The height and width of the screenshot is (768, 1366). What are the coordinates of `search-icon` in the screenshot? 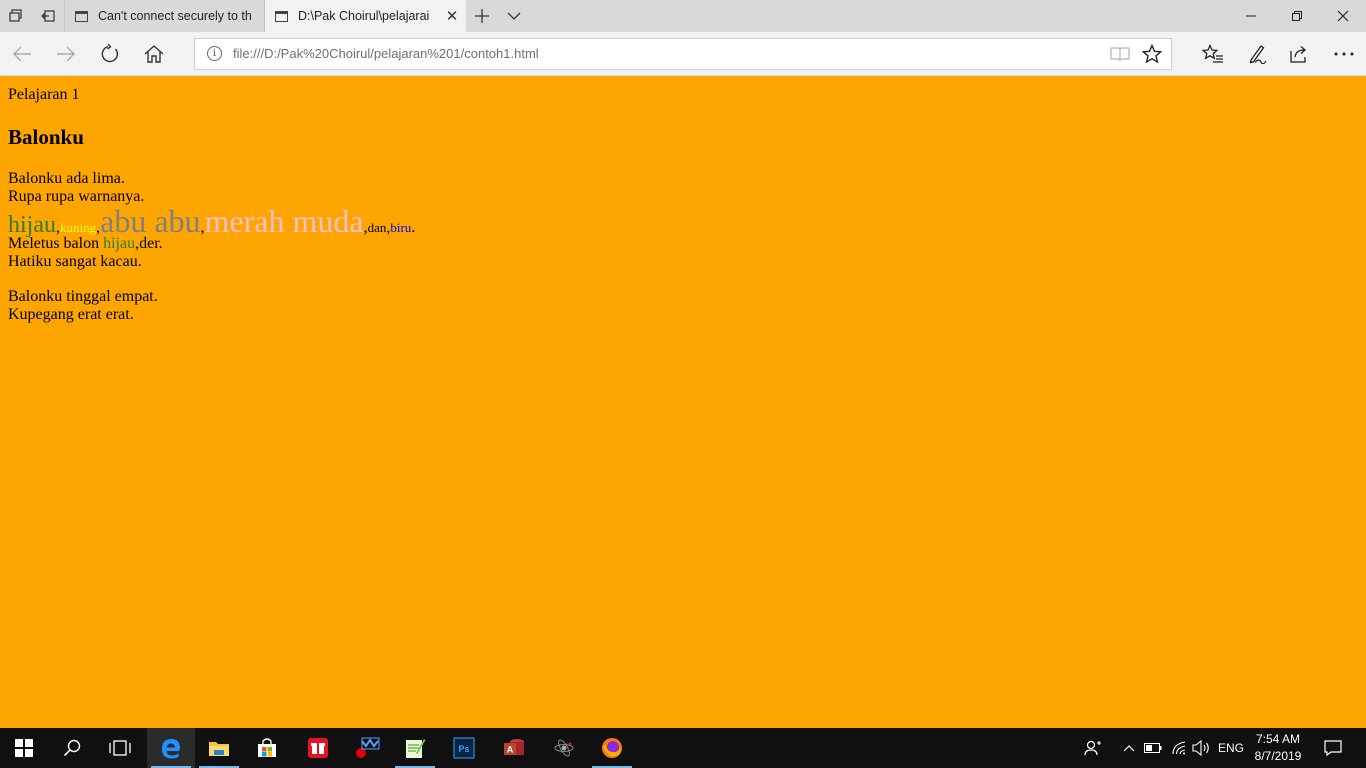 It's located at (72, 748).